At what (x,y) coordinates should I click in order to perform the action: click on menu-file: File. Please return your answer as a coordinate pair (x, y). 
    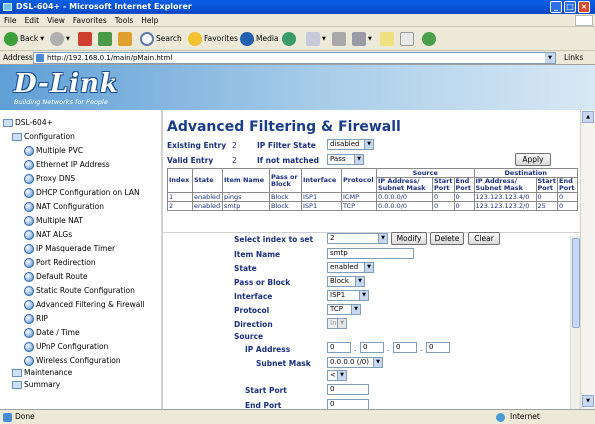
    Looking at the image, I should click on (10, 20).